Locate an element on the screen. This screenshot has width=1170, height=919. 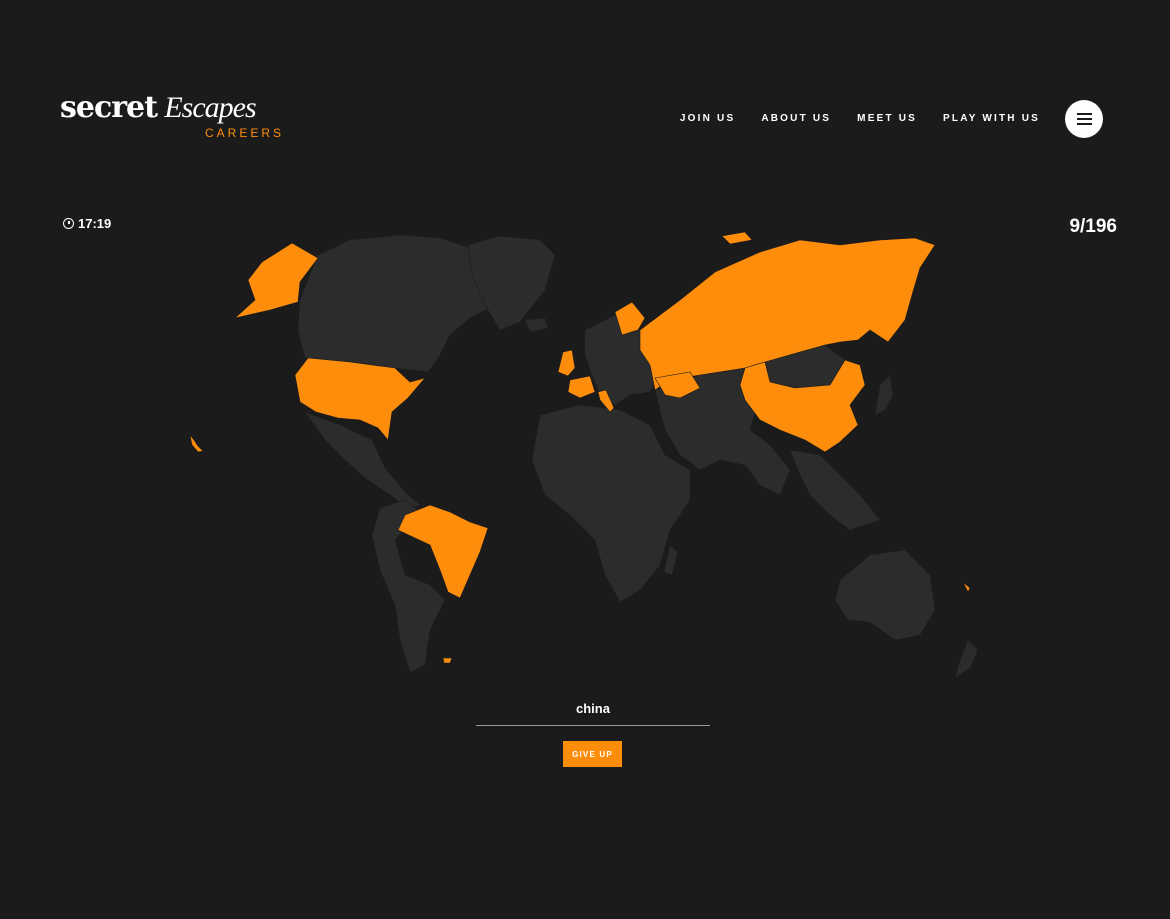
country-iceland is located at coordinates (536, 325).